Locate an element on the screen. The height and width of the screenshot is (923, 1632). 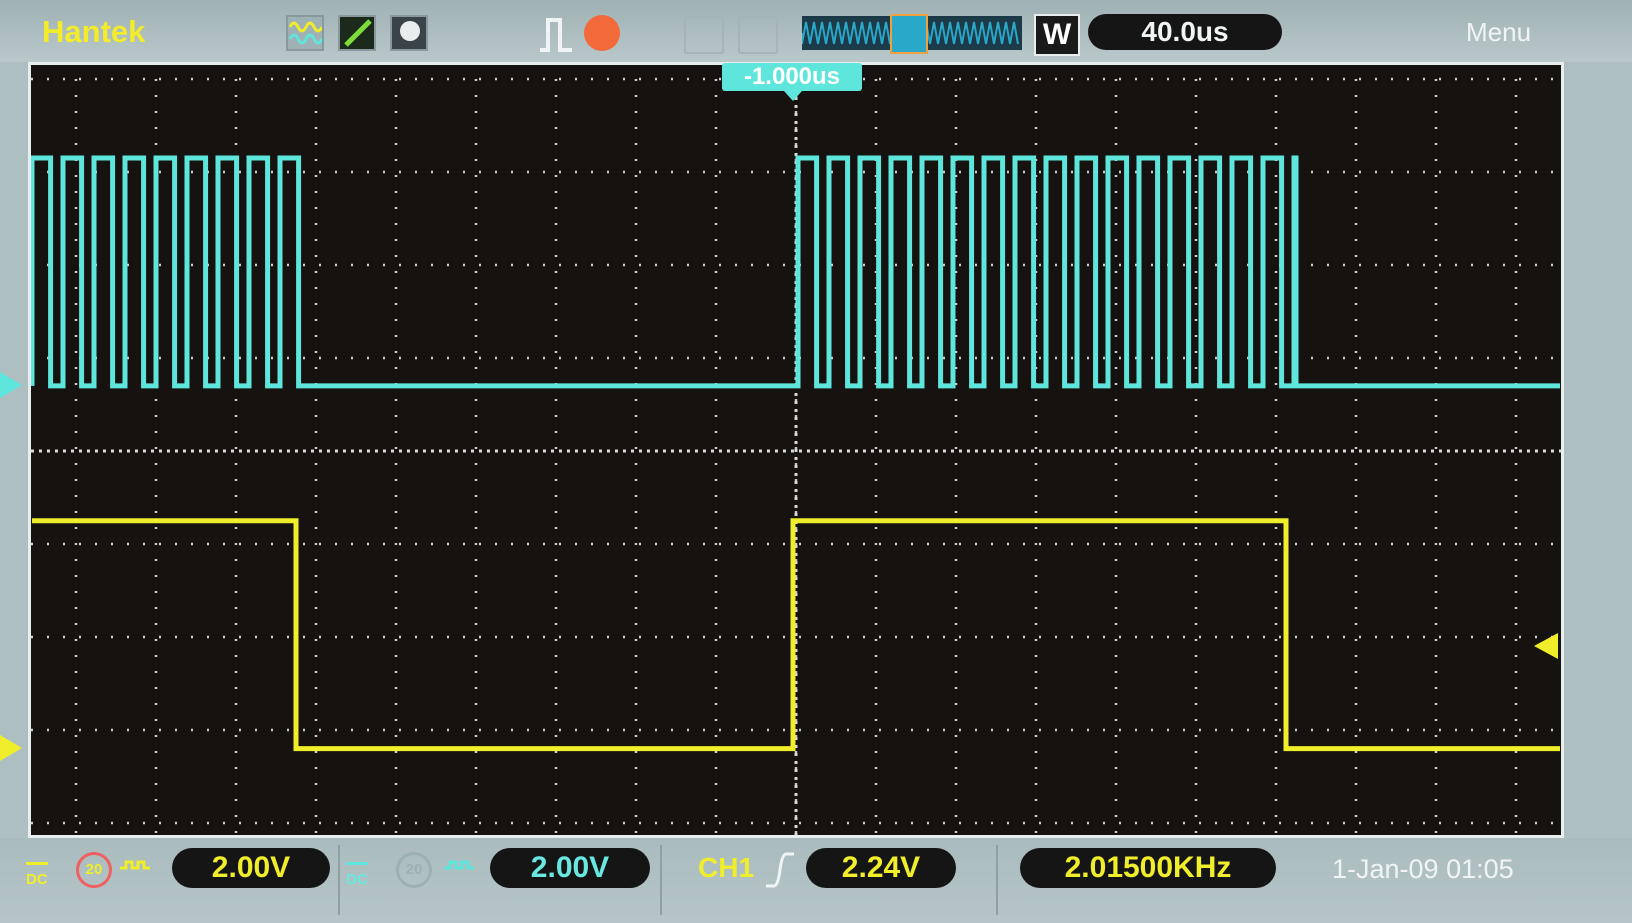
window-zoom-button: W is located at coordinates (1057, 35).